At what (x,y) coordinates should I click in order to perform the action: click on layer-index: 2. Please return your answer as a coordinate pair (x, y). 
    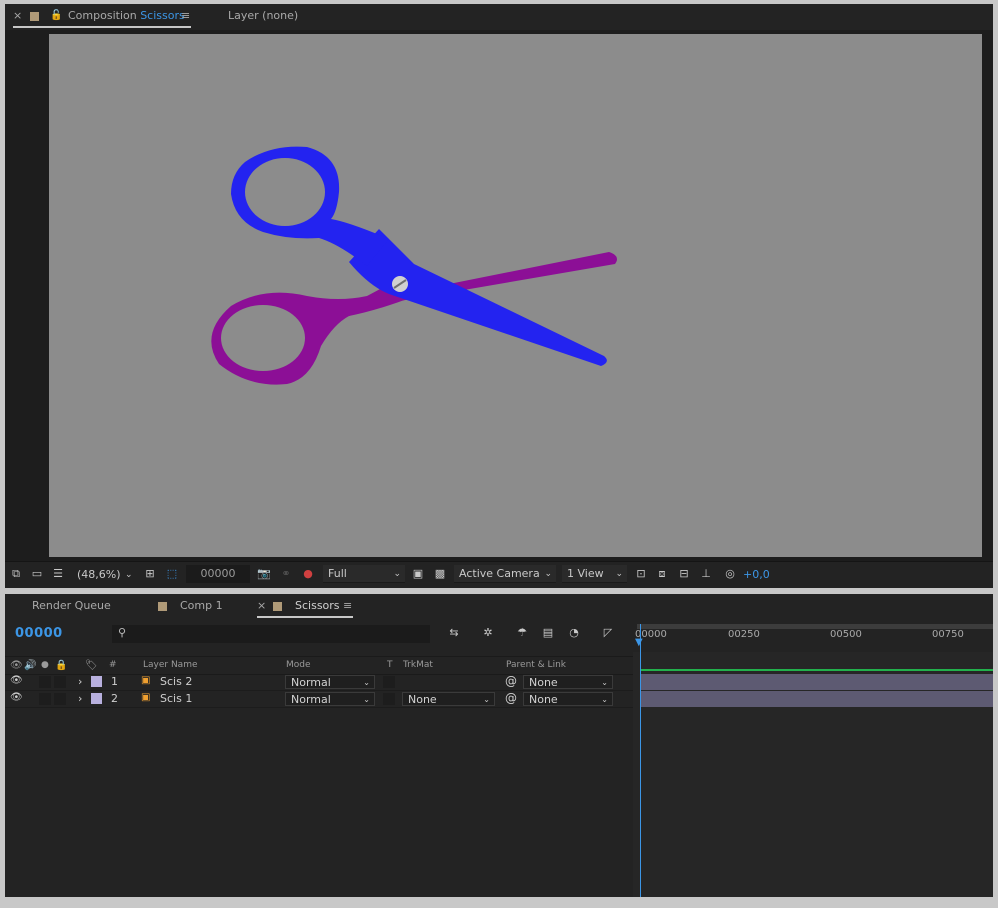
    Looking at the image, I should click on (114, 698).